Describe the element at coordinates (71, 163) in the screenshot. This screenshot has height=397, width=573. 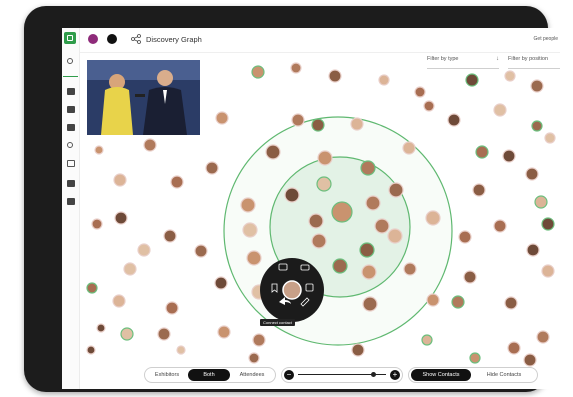
I see `grid-icon` at that location.